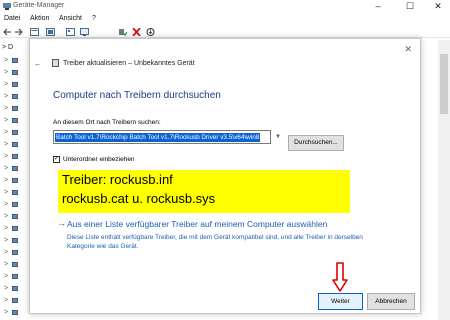 The height and width of the screenshot is (320, 450). I want to click on menu-aktion: Aktion, so click(39, 18).